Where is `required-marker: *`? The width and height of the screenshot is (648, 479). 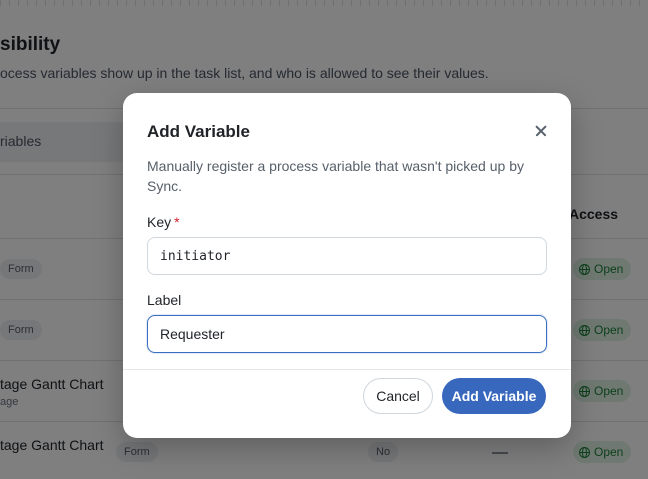
required-marker: * is located at coordinates (177, 222).